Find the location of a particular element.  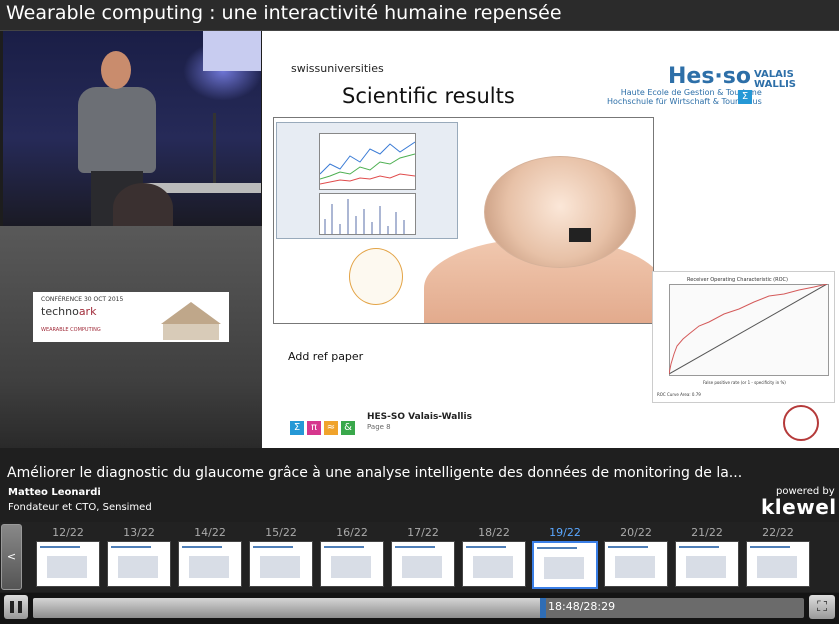

hes-so-logo: Hes·so is located at coordinates (709, 76).